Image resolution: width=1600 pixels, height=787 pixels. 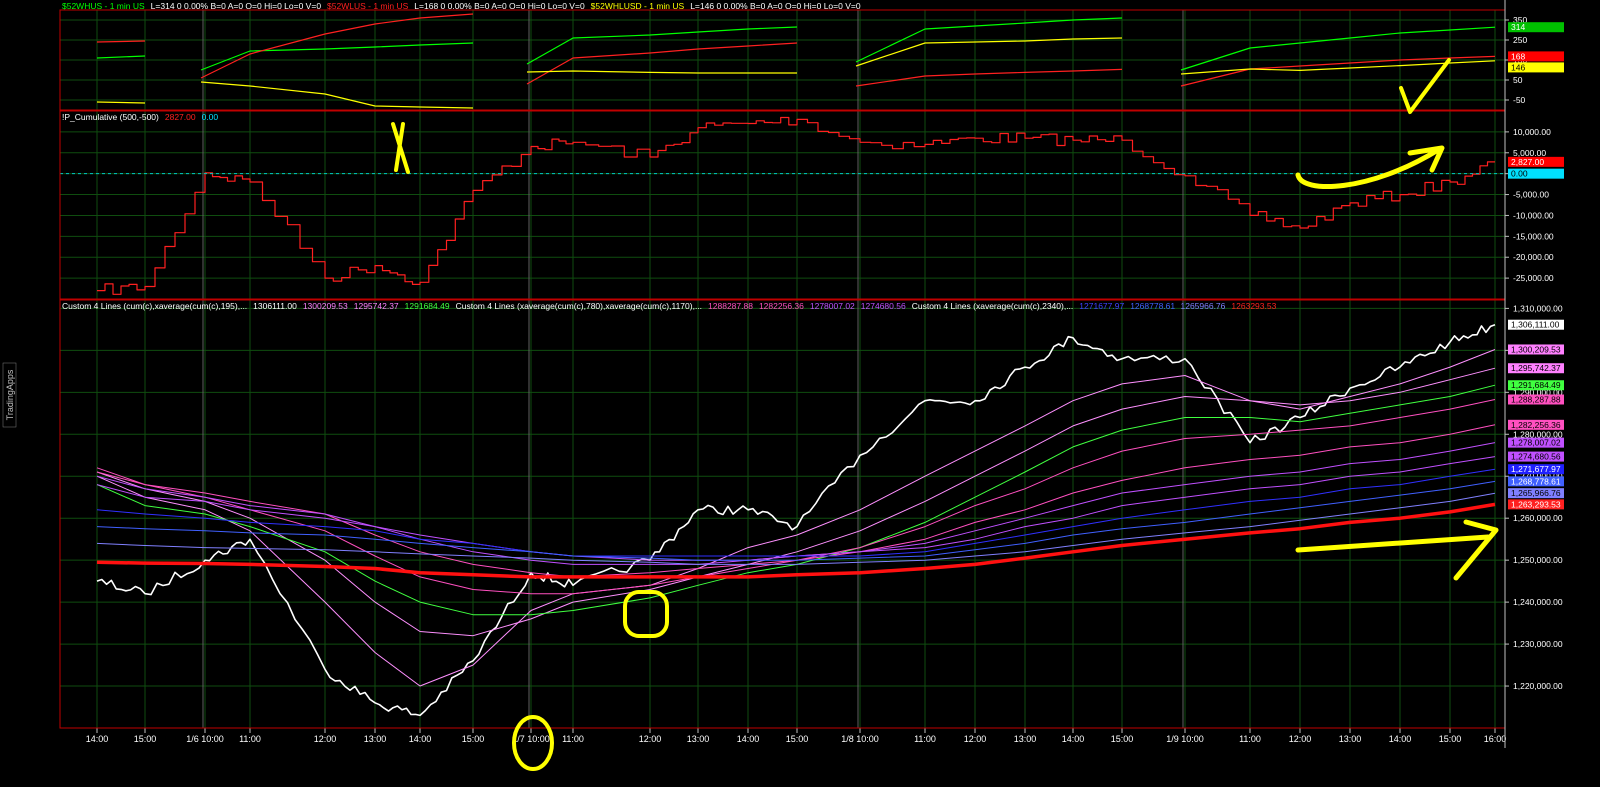 I want to click on y-tick-label: -15,000.00, so click(x=1533, y=236).